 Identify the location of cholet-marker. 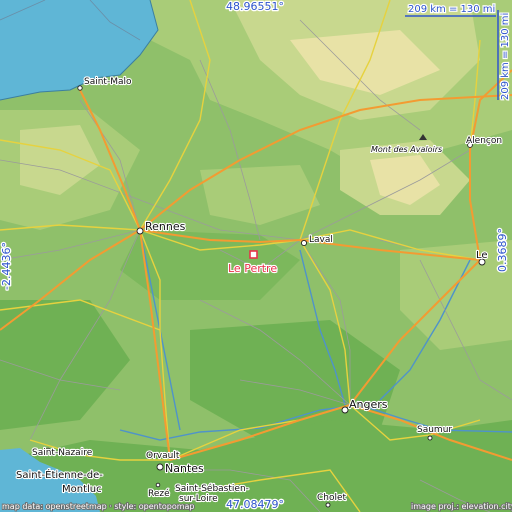
(328, 505).